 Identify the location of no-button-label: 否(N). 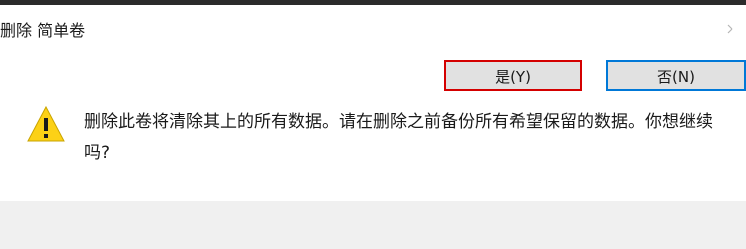
(676, 77).